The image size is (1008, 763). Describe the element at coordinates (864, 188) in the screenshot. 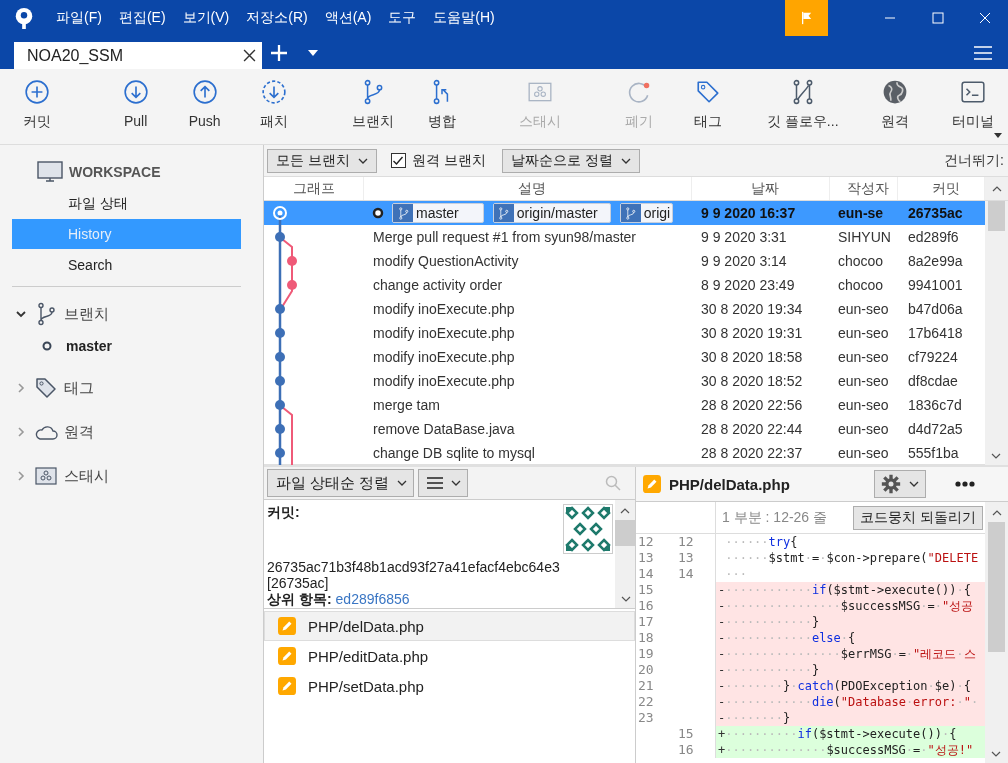

I see `column-header: 작성자` at that location.